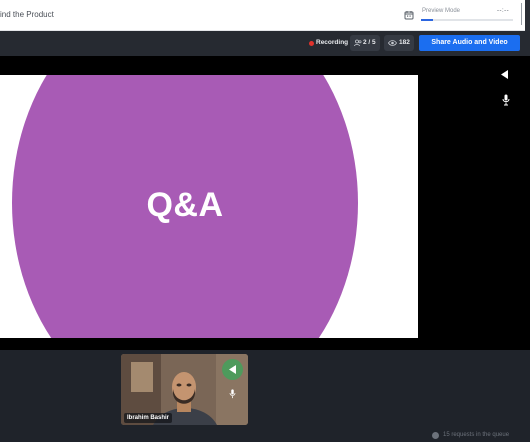  I want to click on preview-progress-bar, so click(467, 20).